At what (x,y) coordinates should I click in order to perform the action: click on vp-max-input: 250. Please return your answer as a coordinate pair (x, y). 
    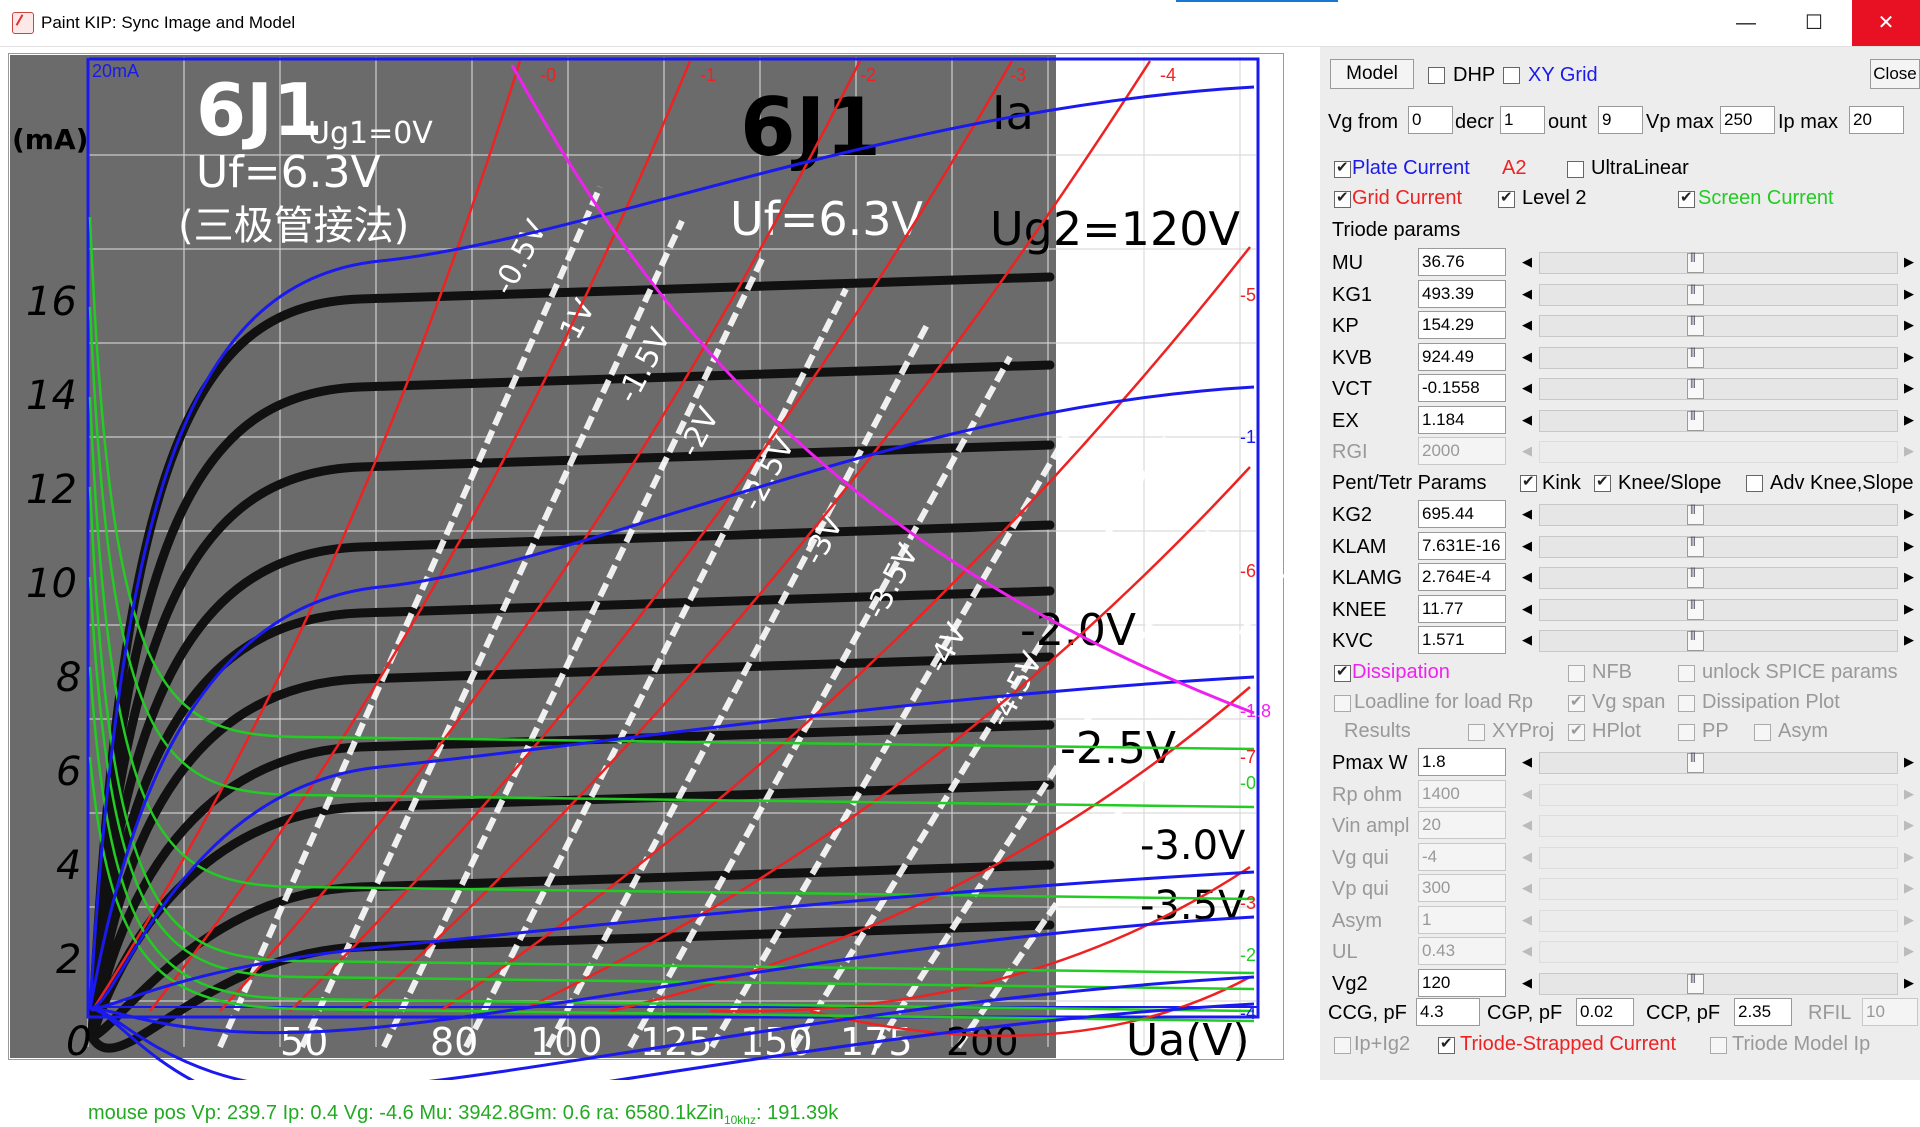
    Looking at the image, I should click on (1747, 120).